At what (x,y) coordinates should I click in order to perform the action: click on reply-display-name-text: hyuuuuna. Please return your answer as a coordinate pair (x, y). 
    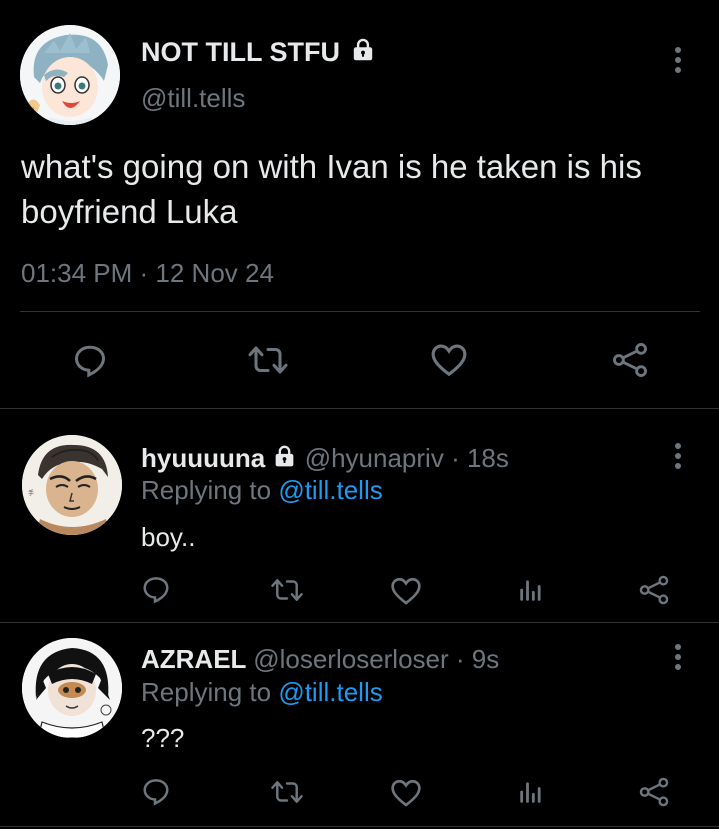
    Looking at the image, I should click on (203, 458).